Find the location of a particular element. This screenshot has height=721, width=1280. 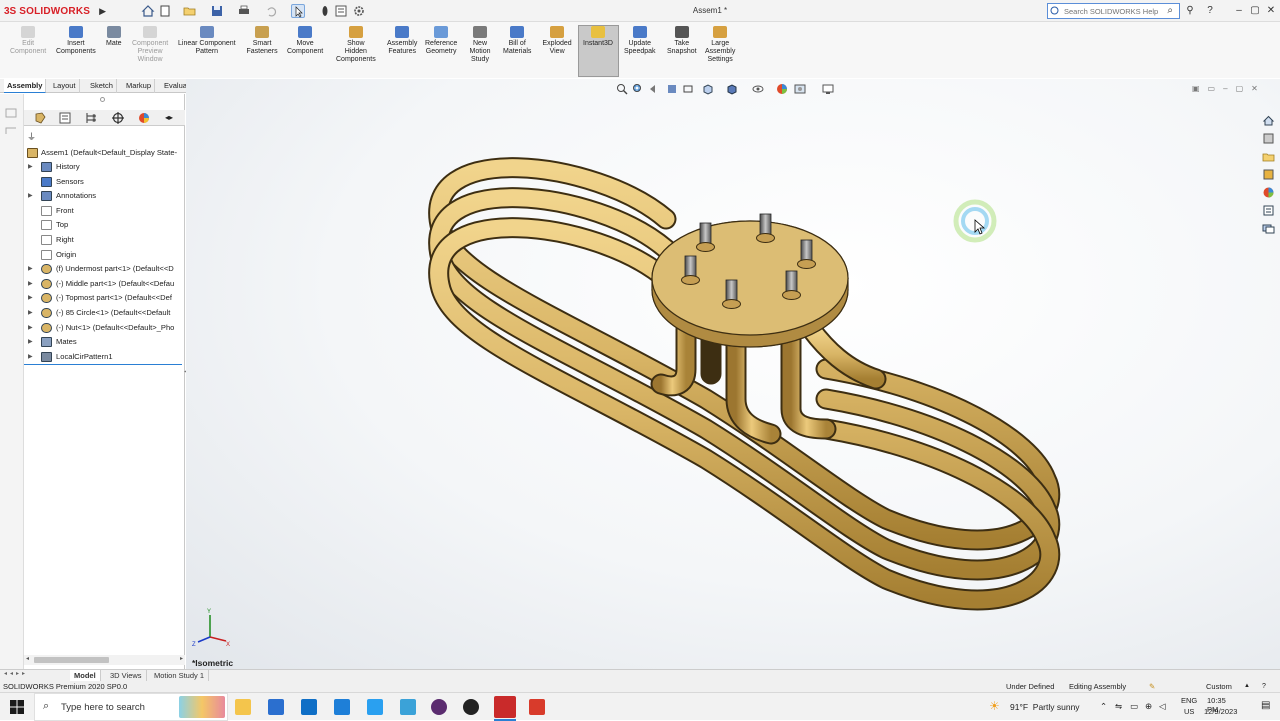

previous-view-icon is located at coordinates (654, 89).